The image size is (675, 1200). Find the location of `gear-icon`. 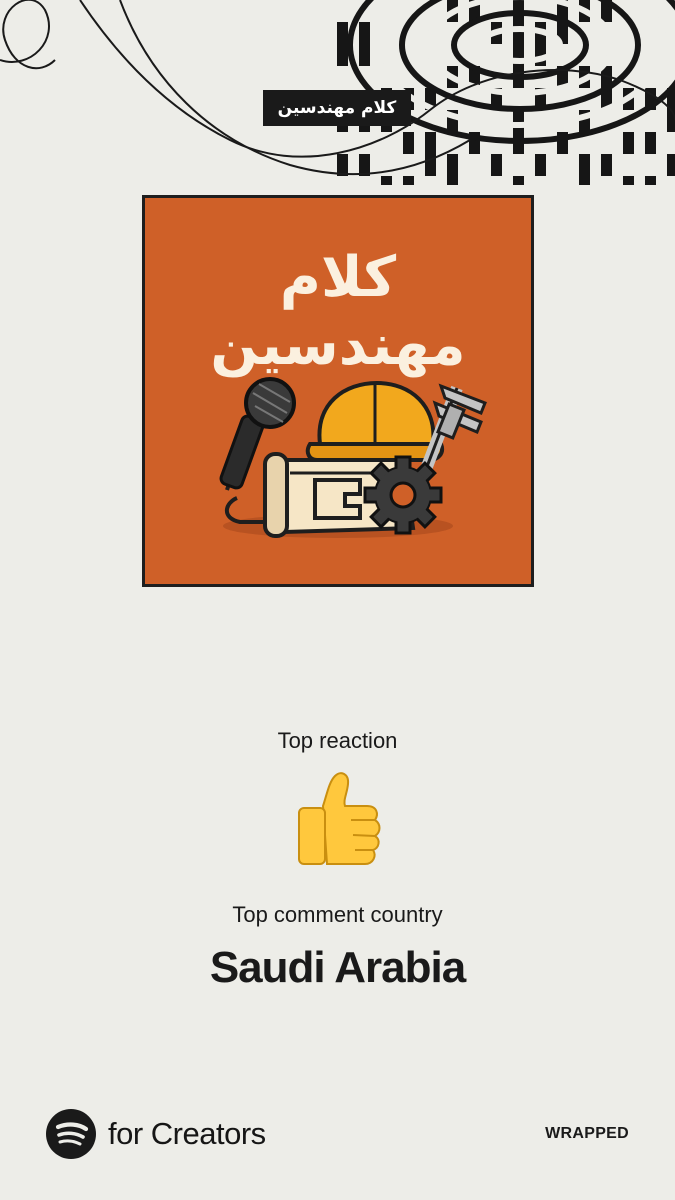

gear-icon is located at coordinates (403, 495).